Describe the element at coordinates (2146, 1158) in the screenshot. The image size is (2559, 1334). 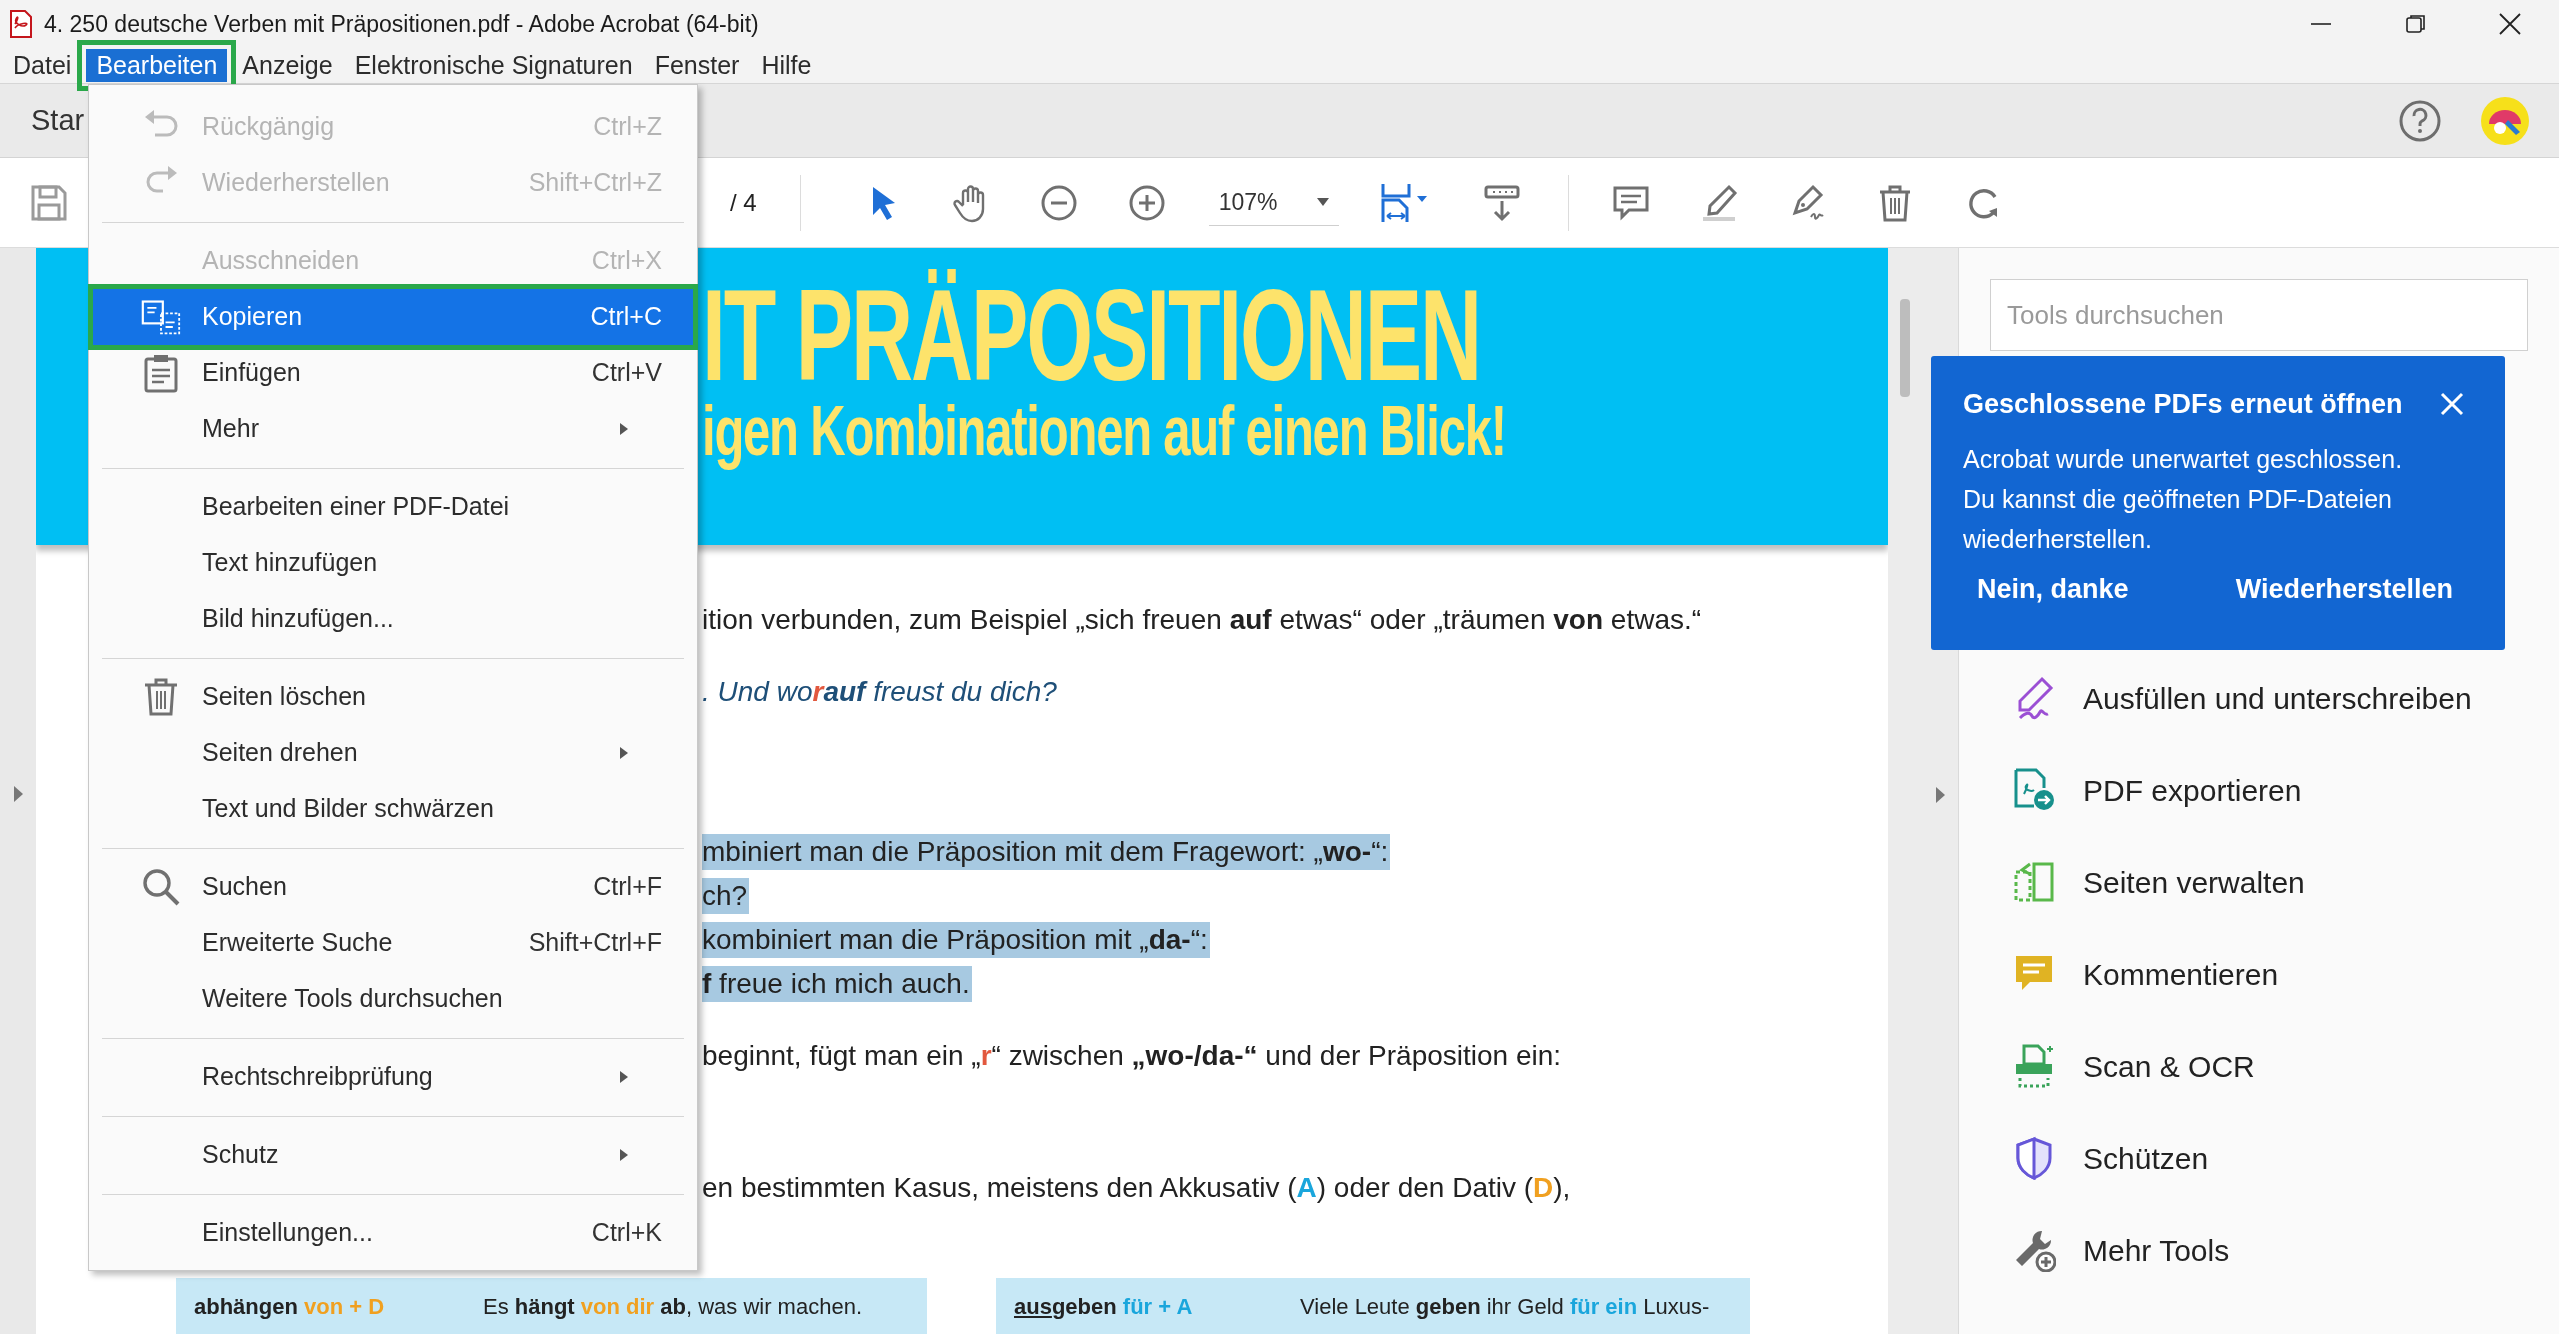
I see `tool-link: Schützen` at that location.